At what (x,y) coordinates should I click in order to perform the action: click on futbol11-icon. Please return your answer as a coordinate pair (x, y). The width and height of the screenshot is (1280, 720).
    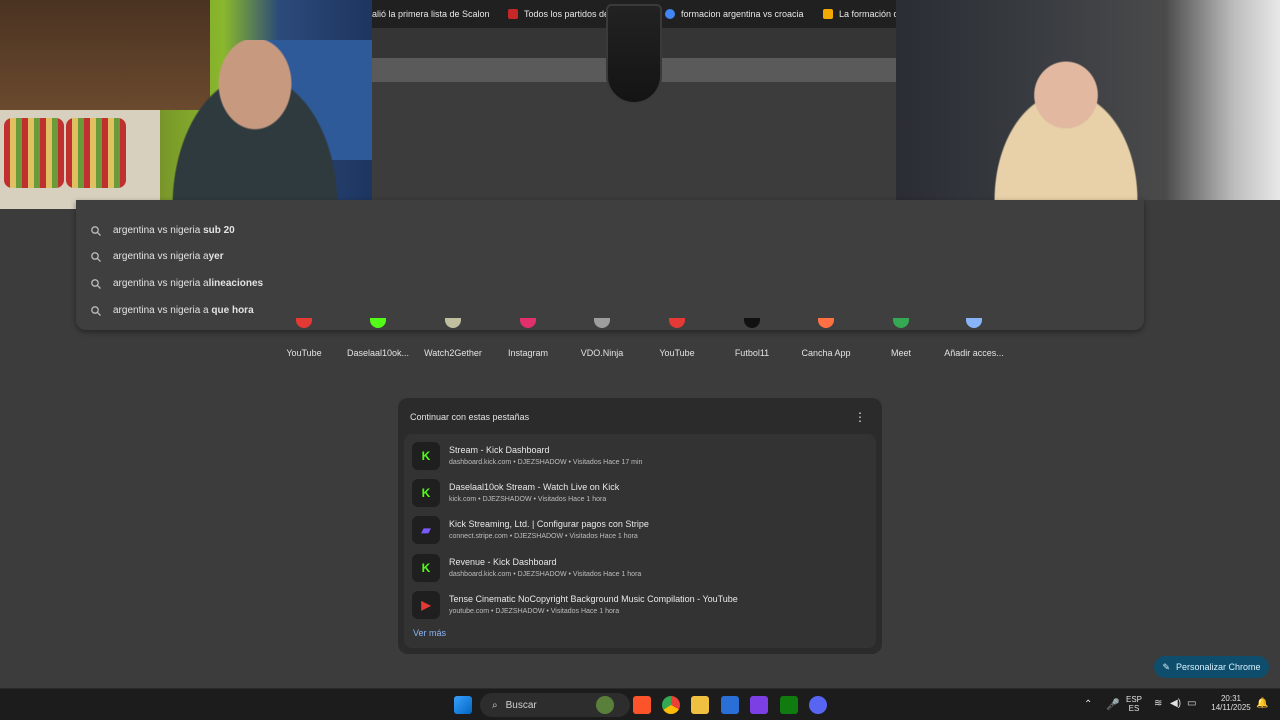
    Looking at the image, I should click on (752, 323).